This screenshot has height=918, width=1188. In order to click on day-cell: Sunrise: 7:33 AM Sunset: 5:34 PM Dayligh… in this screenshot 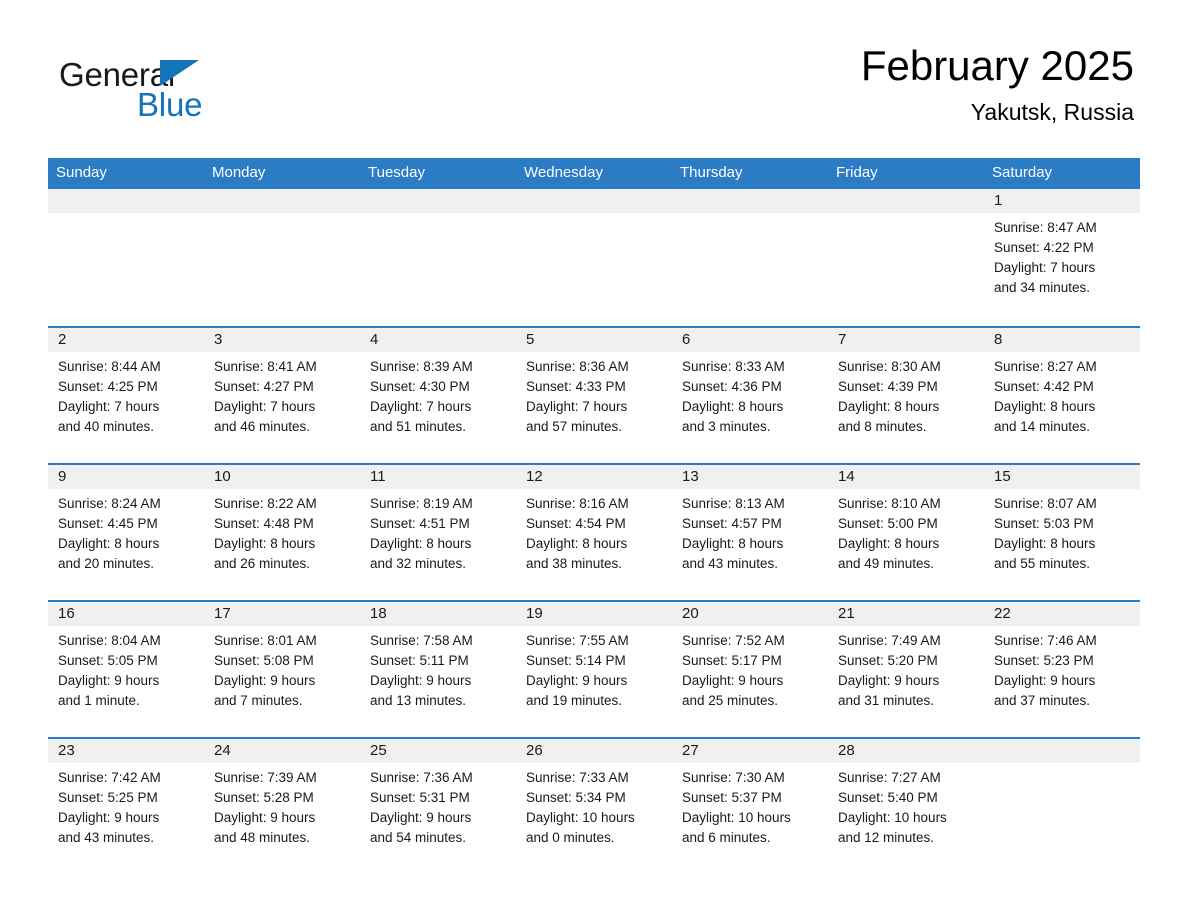, I will do `click(594, 818)`.